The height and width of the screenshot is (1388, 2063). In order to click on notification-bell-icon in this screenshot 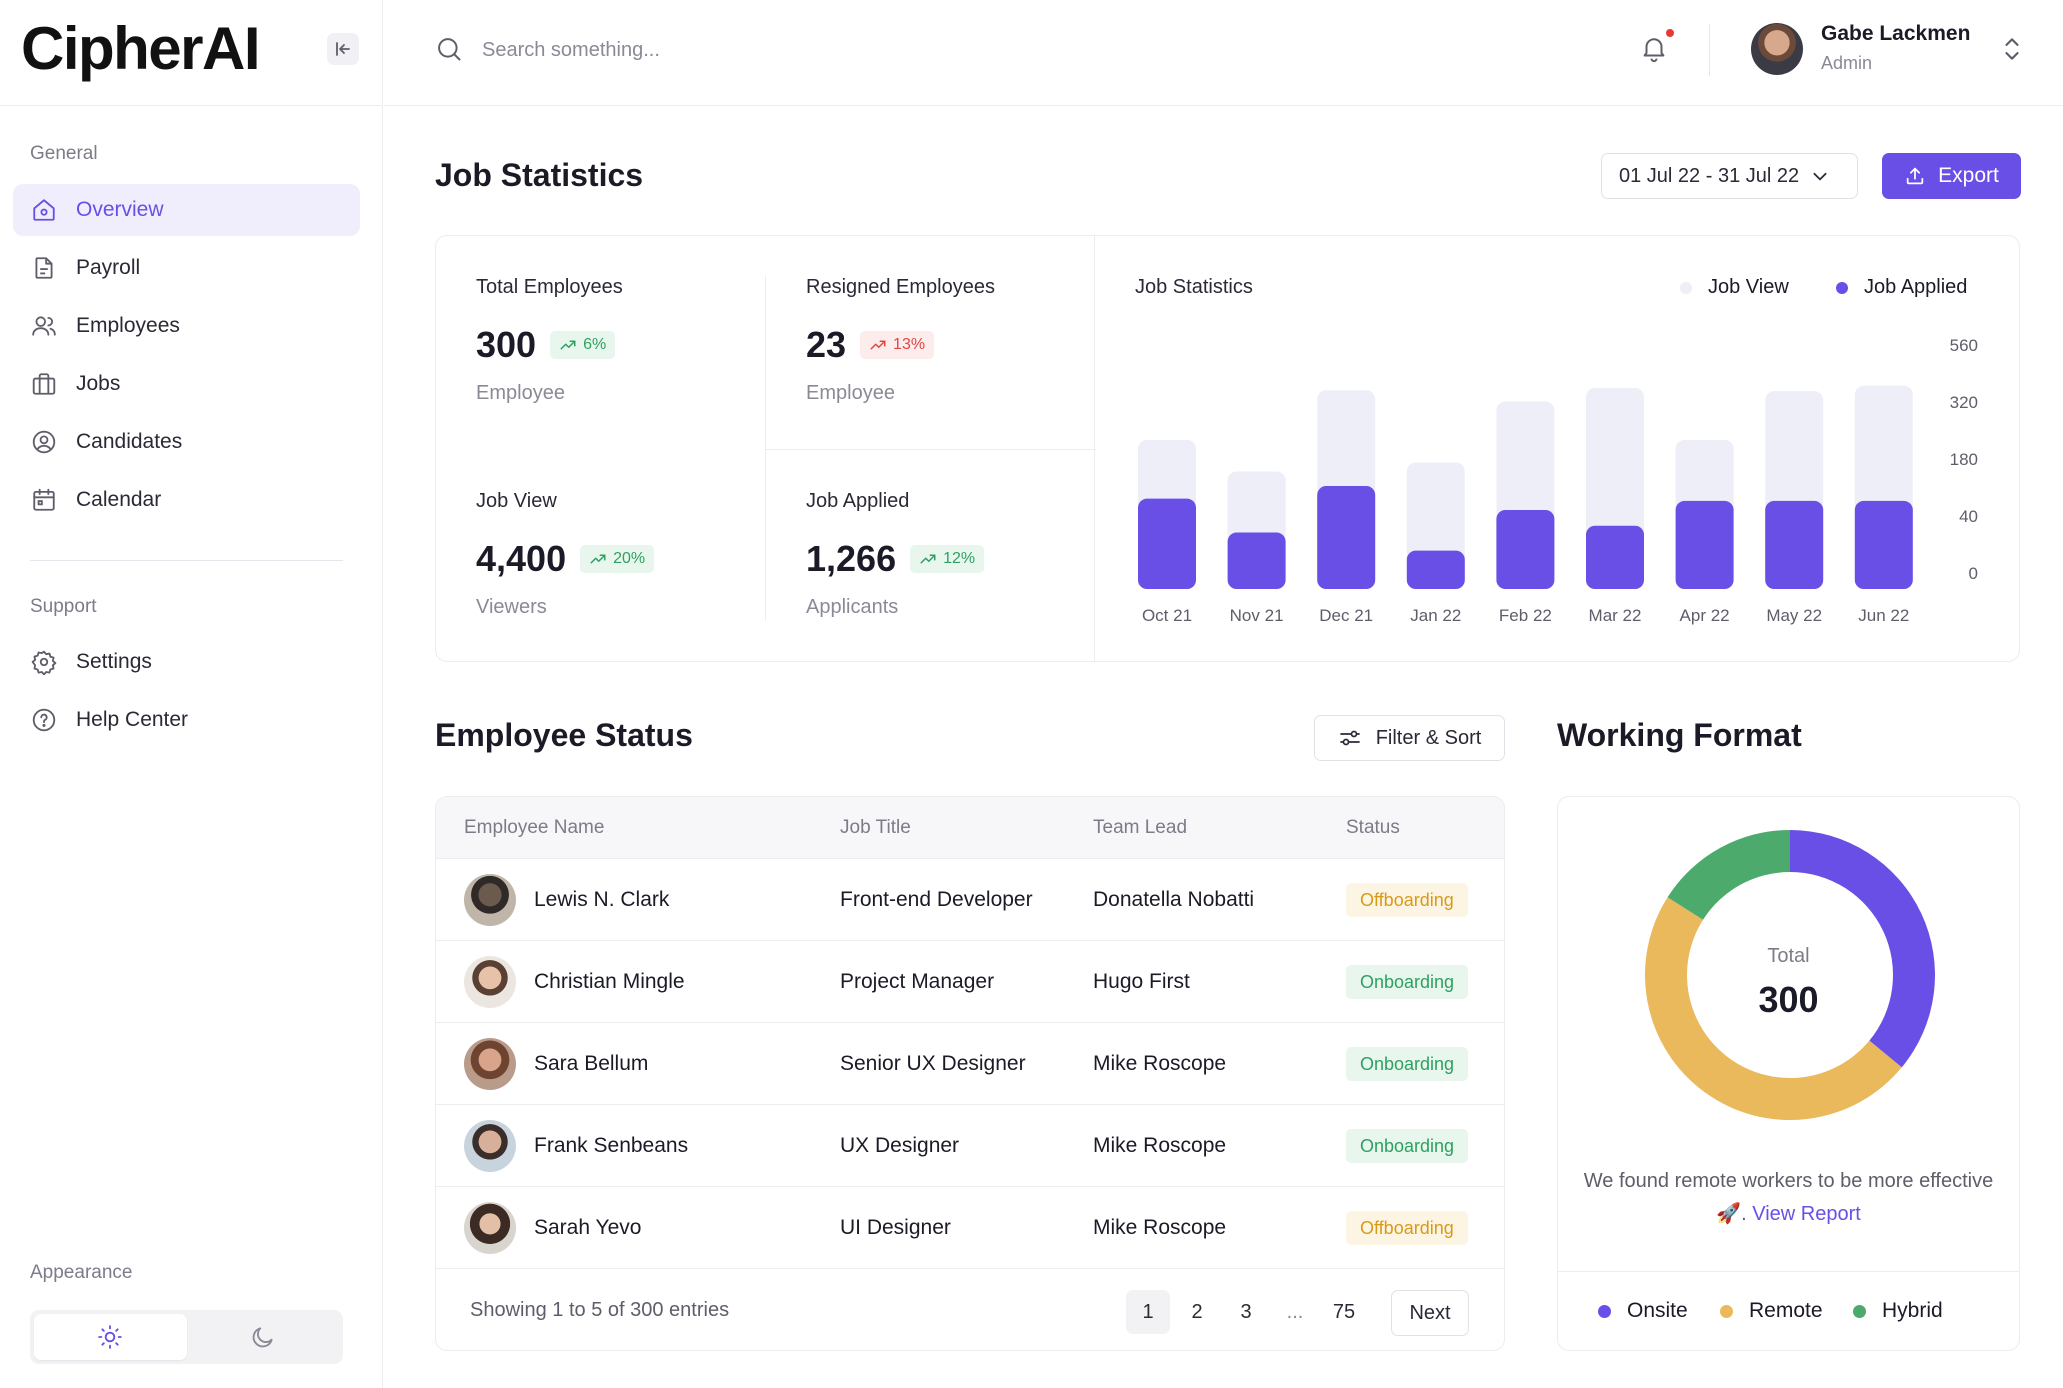, I will do `click(1654, 50)`.